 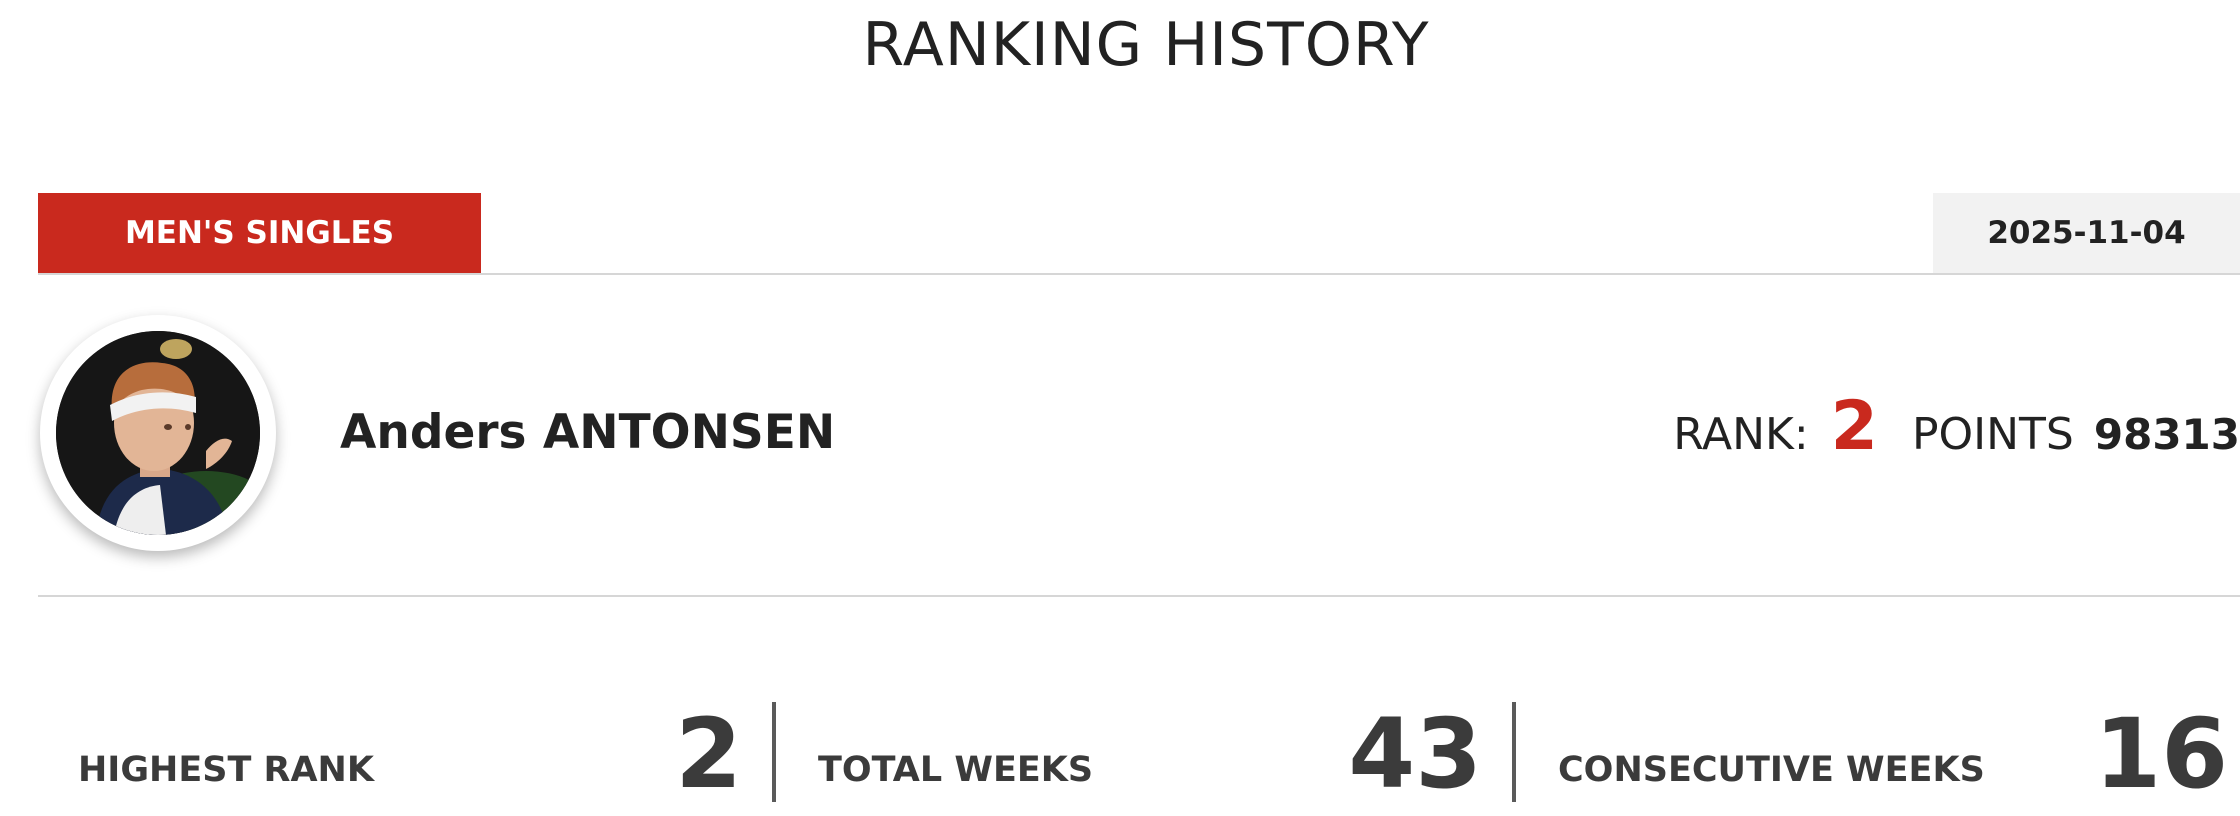 I want to click on stat-label: HIGHEST RANK, so click(x=226, y=770).